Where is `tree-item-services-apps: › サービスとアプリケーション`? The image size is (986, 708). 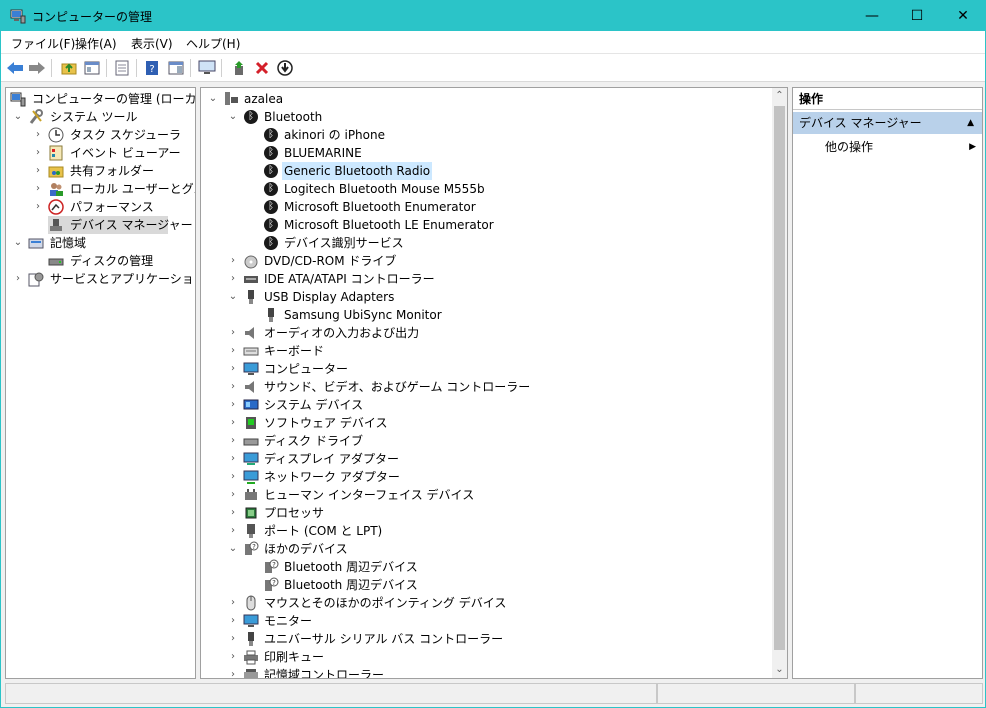 tree-item-services-apps: › サービスとアプリケーション is located at coordinates (100, 279).